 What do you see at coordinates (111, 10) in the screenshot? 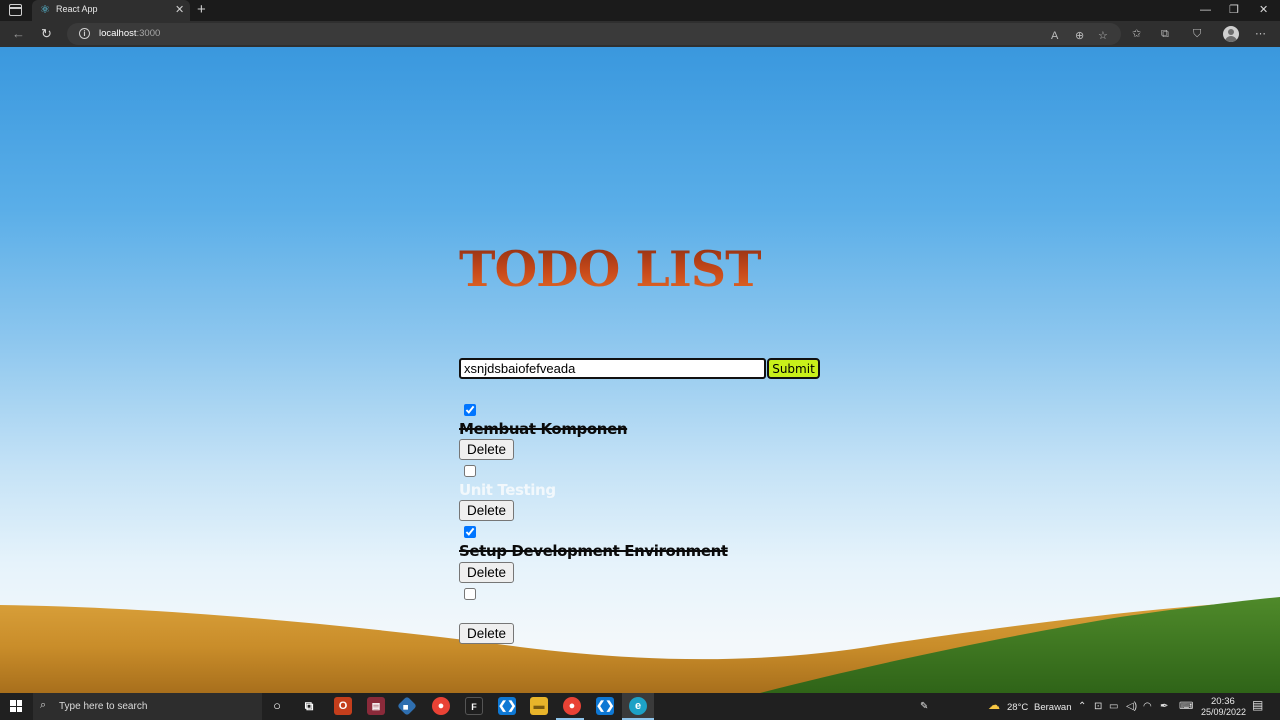
I see `browser-tab: ⚛ React App ✕` at bounding box center [111, 10].